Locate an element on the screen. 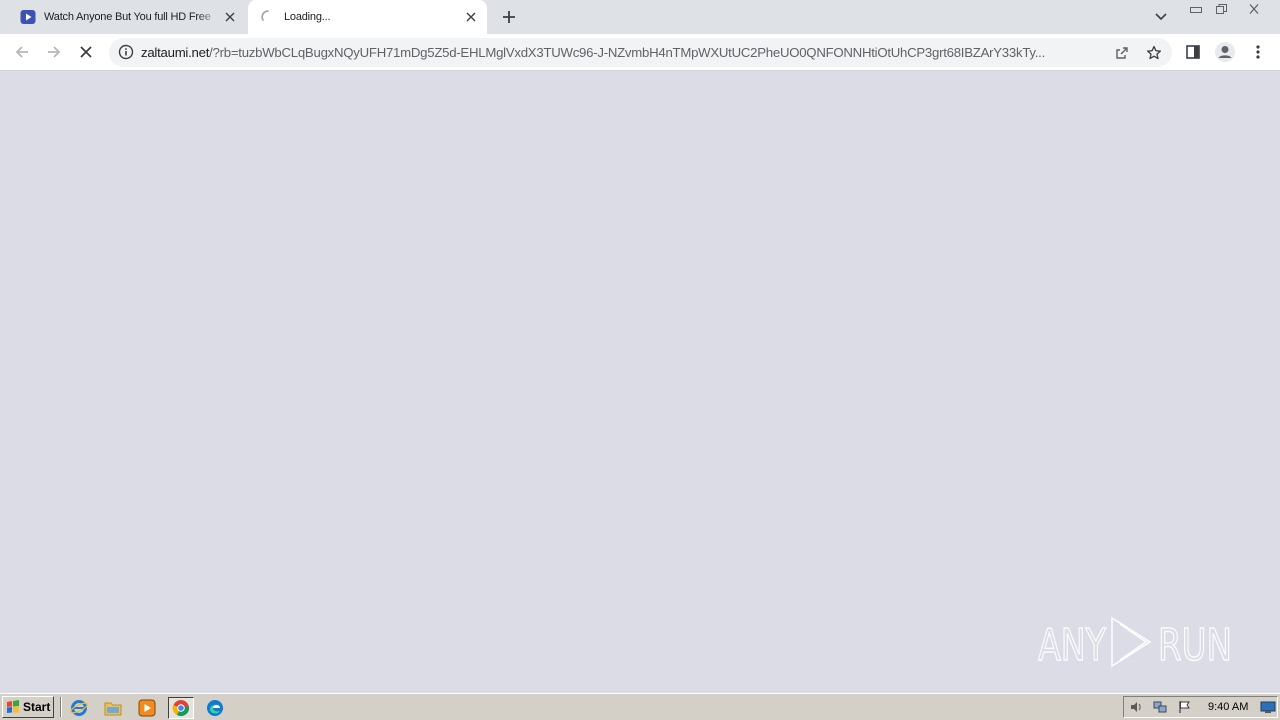 Image resolution: width=1280 pixels, height=720 pixels. url-domain: zaltaumi.net is located at coordinates (175, 52).